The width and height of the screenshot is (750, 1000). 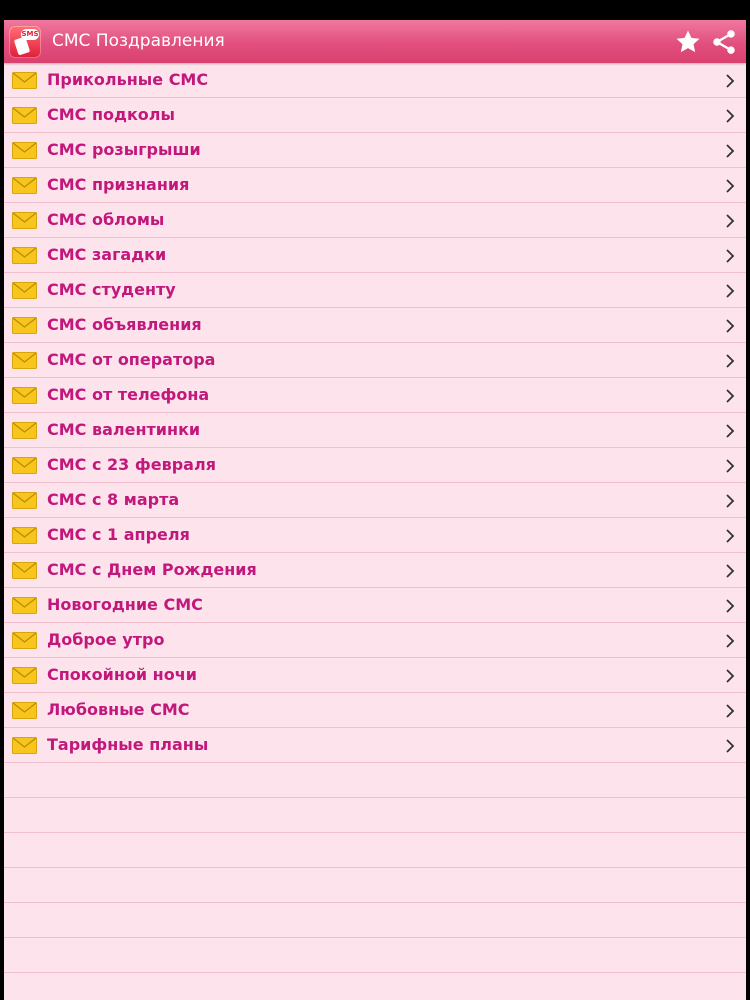 What do you see at coordinates (111, 114) in the screenshot?
I see `list-item-label: СМС подколы` at bounding box center [111, 114].